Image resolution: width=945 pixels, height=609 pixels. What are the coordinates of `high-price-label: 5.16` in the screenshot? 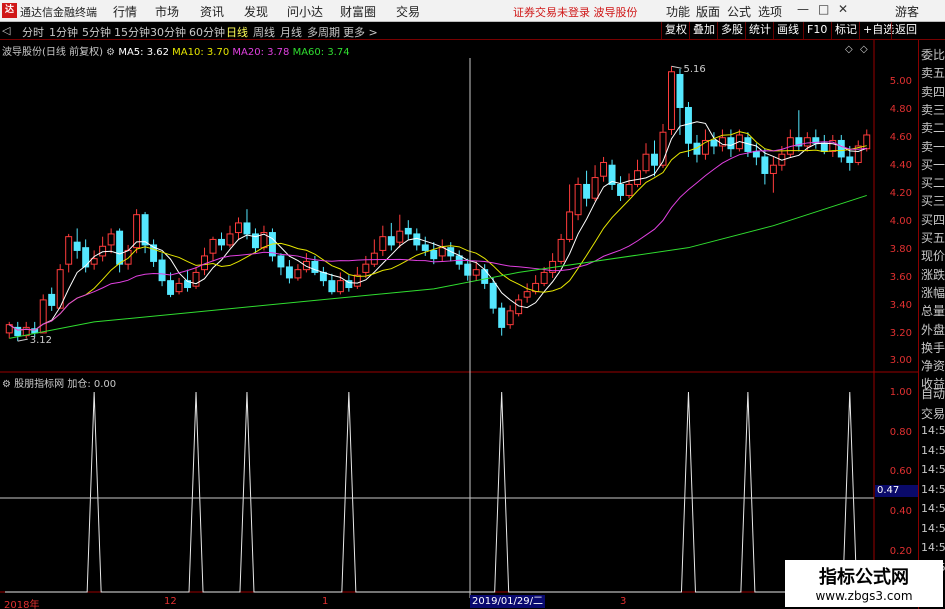 It's located at (694, 69).